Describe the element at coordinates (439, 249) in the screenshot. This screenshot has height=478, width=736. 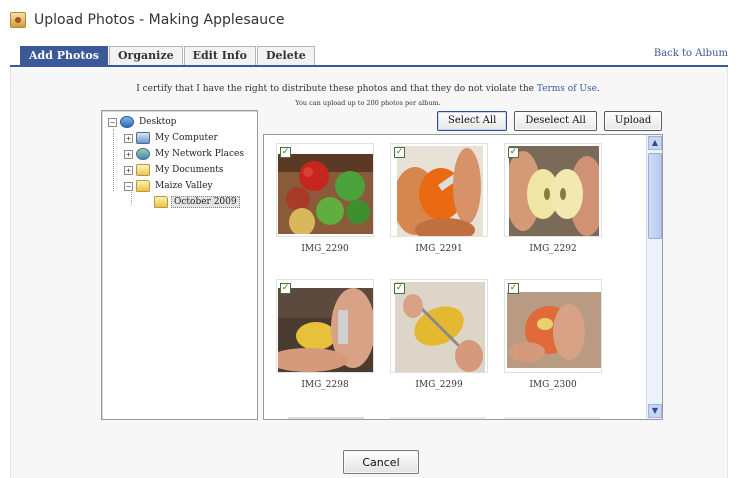
I see `photo-name: IMG_2291` at that location.